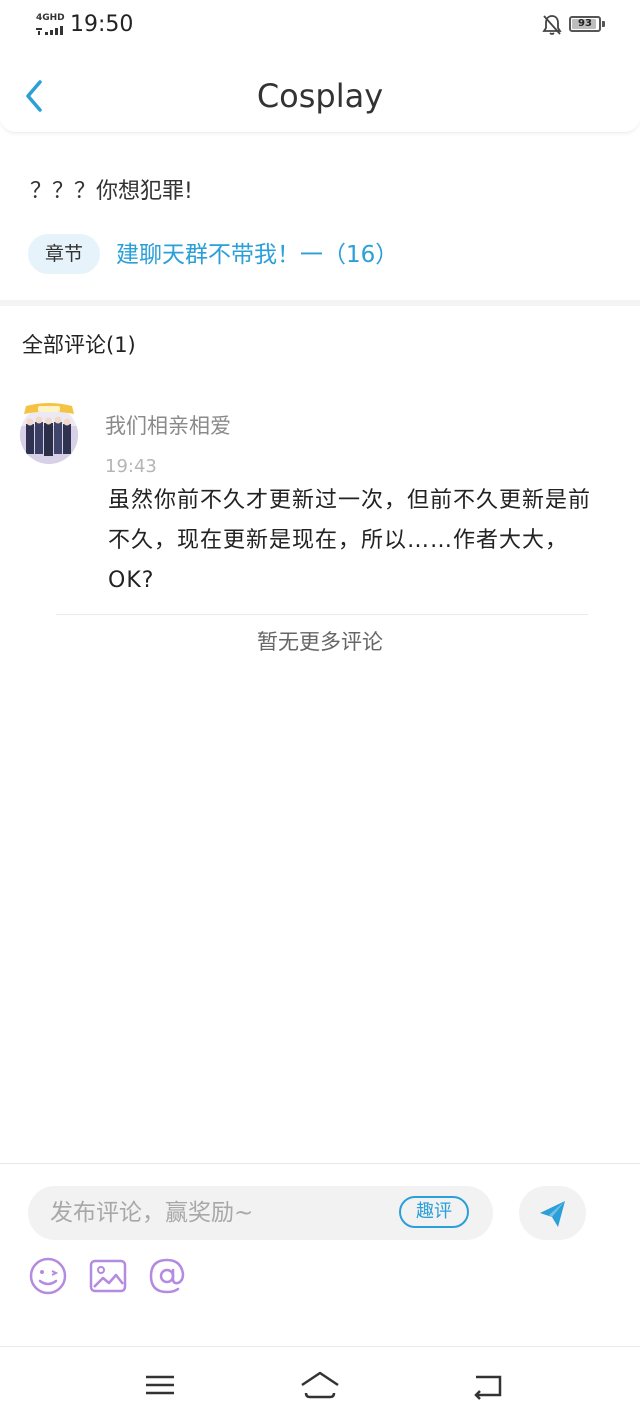 Image resolution: width=640 pixels, height=1423 pixels. What do you see at coordinates (108, 1276) in the screenshot?
I see `image-icon` at bounding box center [108, 1276].